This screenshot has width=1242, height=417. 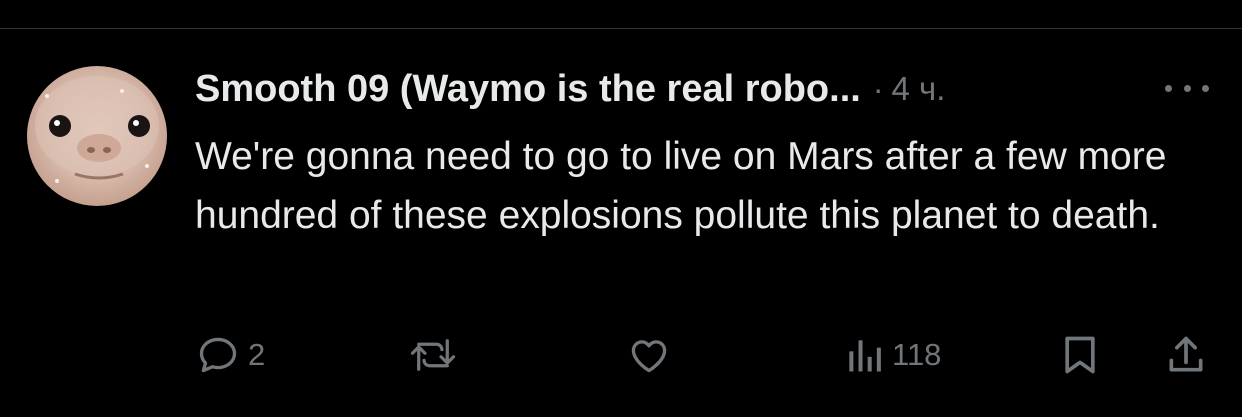 What do you see at coordinates (649, 356) in the screenshot?
I see `heart-icon` at bounding box center [649, 356].